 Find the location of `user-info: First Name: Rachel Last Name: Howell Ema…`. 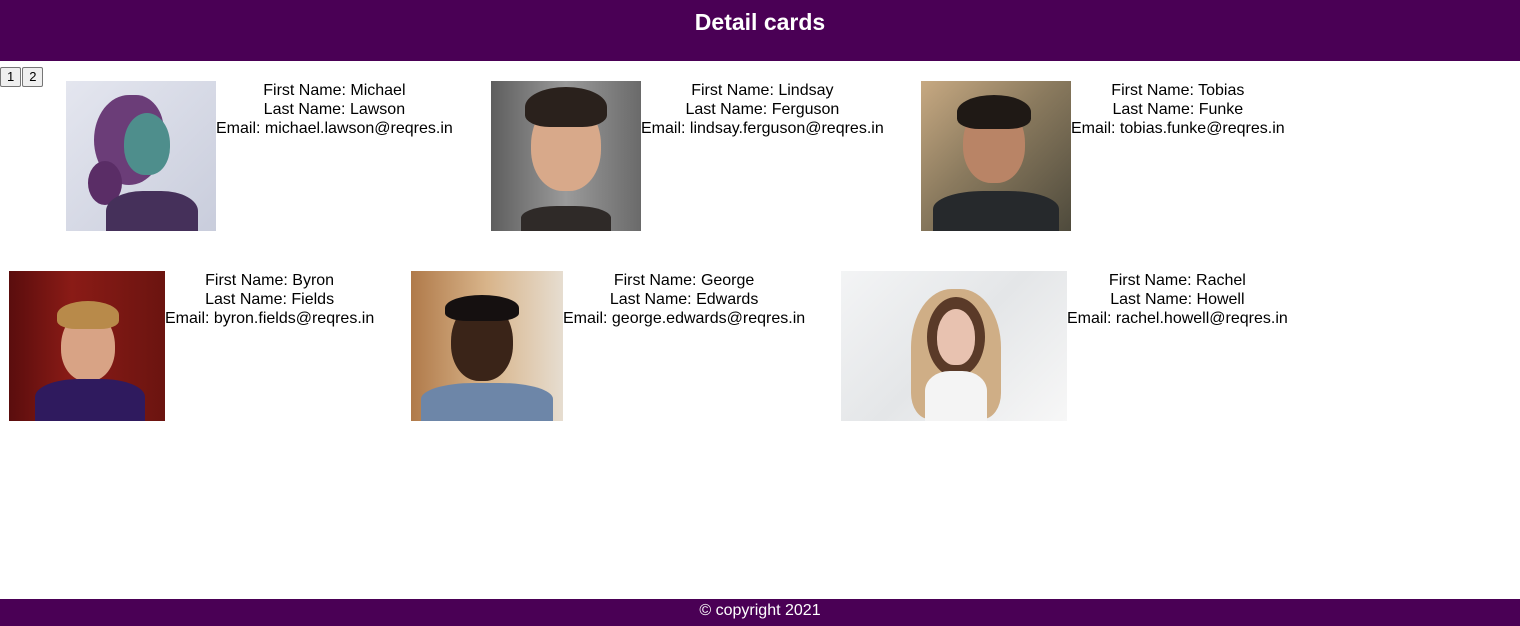

user-info: First Name: Rachel Last Name: Howell Ema… is located at coordinates (1177, 299).